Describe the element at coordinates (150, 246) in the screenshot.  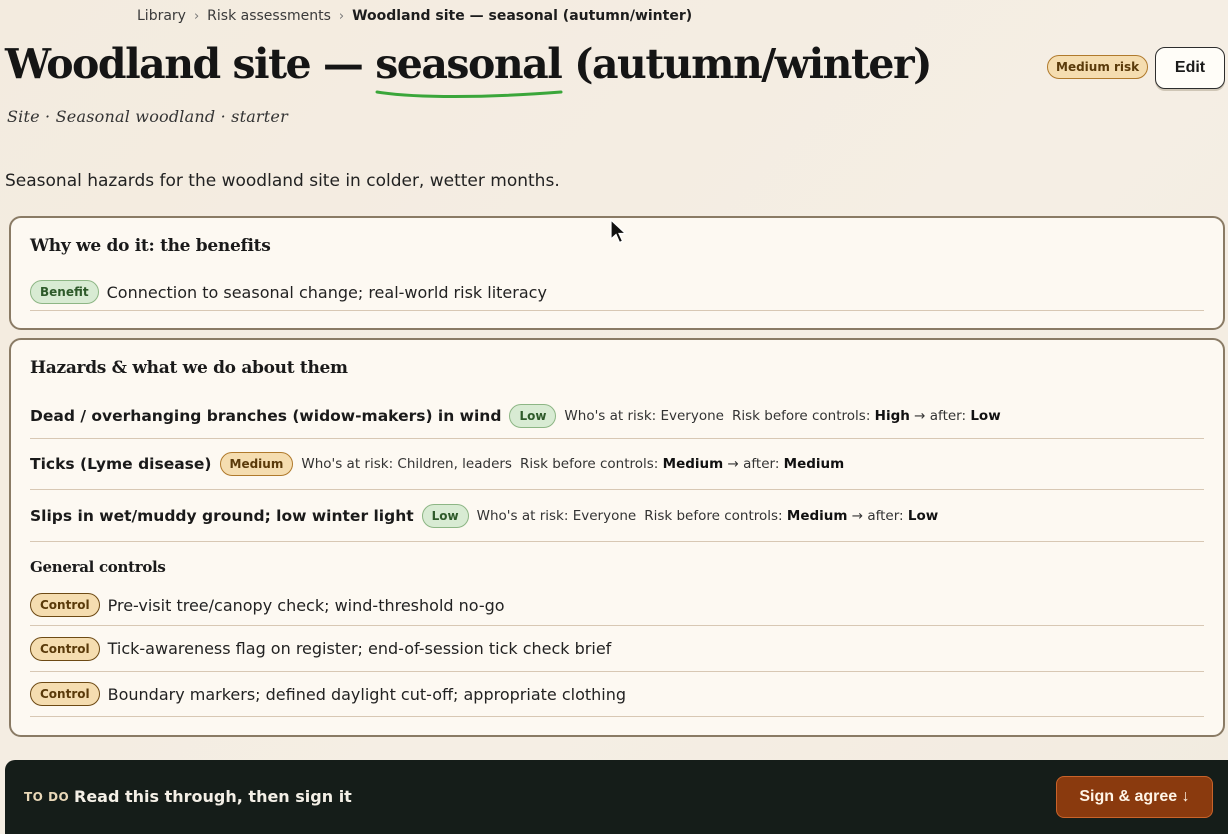
I see `benefits-heading: Why we do it: the benefits` at that location.